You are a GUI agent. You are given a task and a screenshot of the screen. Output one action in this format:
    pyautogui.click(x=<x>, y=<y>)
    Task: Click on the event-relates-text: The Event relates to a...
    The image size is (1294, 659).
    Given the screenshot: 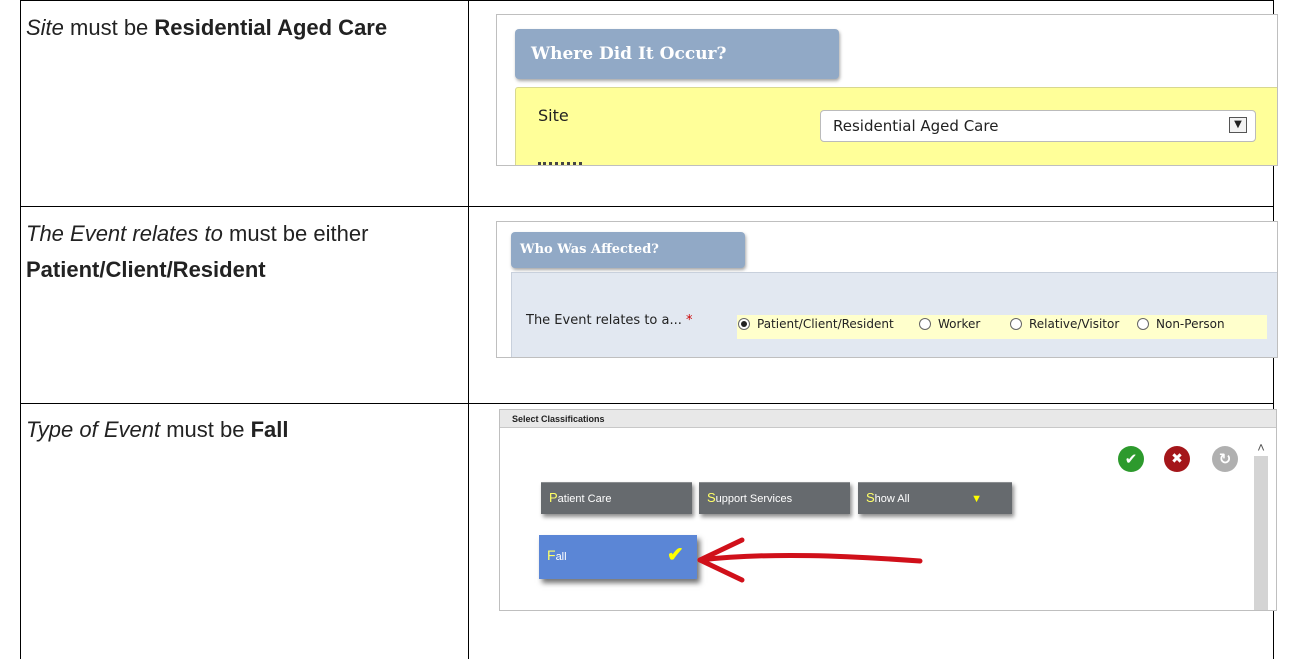 What is the action you would take?
    pyautogui.click(x=604, y=320)
    